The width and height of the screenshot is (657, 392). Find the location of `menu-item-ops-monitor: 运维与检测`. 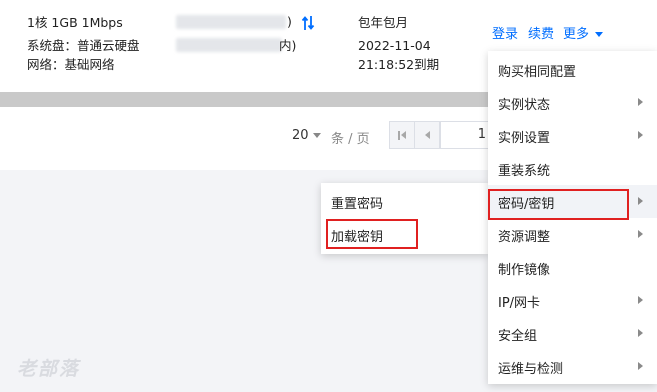

menu-item-ops-monitor: 运维与检测 is located at coordinates (572, 366).